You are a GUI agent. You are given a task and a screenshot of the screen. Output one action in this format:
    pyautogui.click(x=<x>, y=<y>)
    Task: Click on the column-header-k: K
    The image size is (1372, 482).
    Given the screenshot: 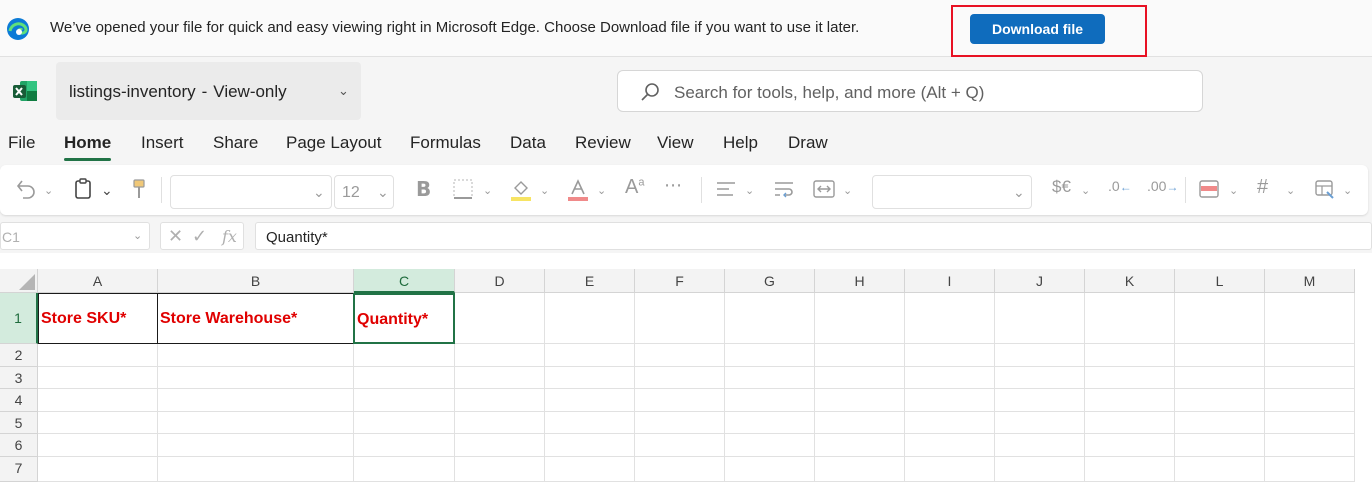 What is the action you would take?
    pyautogui.click(x=1130, y=281)
    